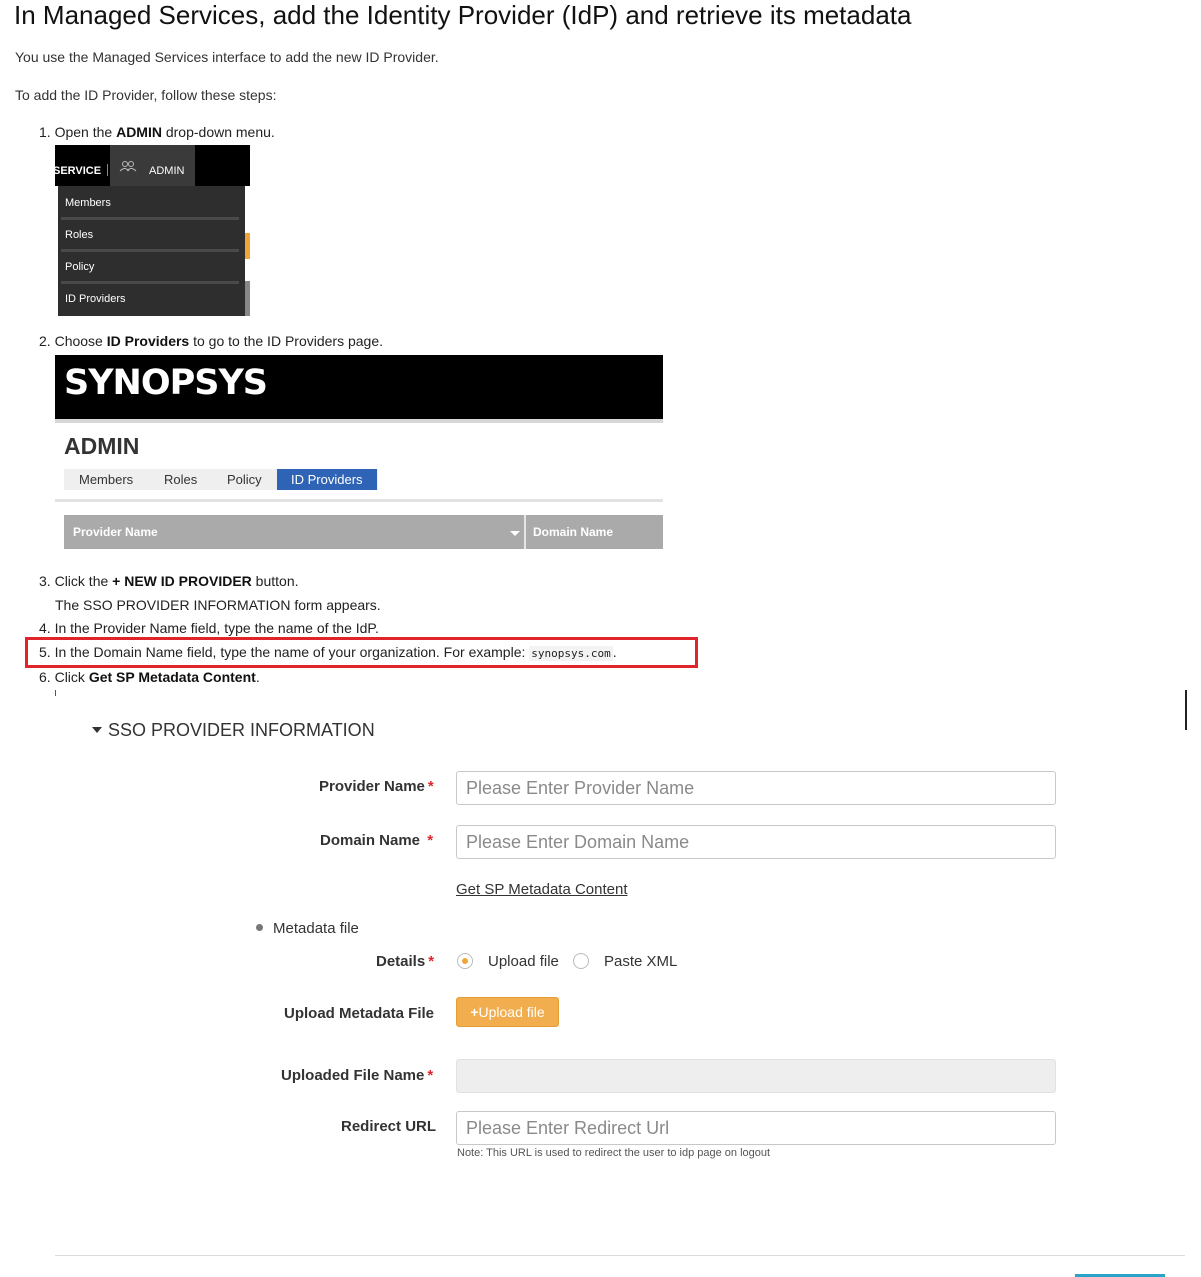 Image resolution: width=1201 pixels, height=1277 pixels. What do you see at coordinates (542, 889) in the screenshot?
I see `get-sp-metadata-link: Get SP Metadata Content` at bounding box center [542, 889].